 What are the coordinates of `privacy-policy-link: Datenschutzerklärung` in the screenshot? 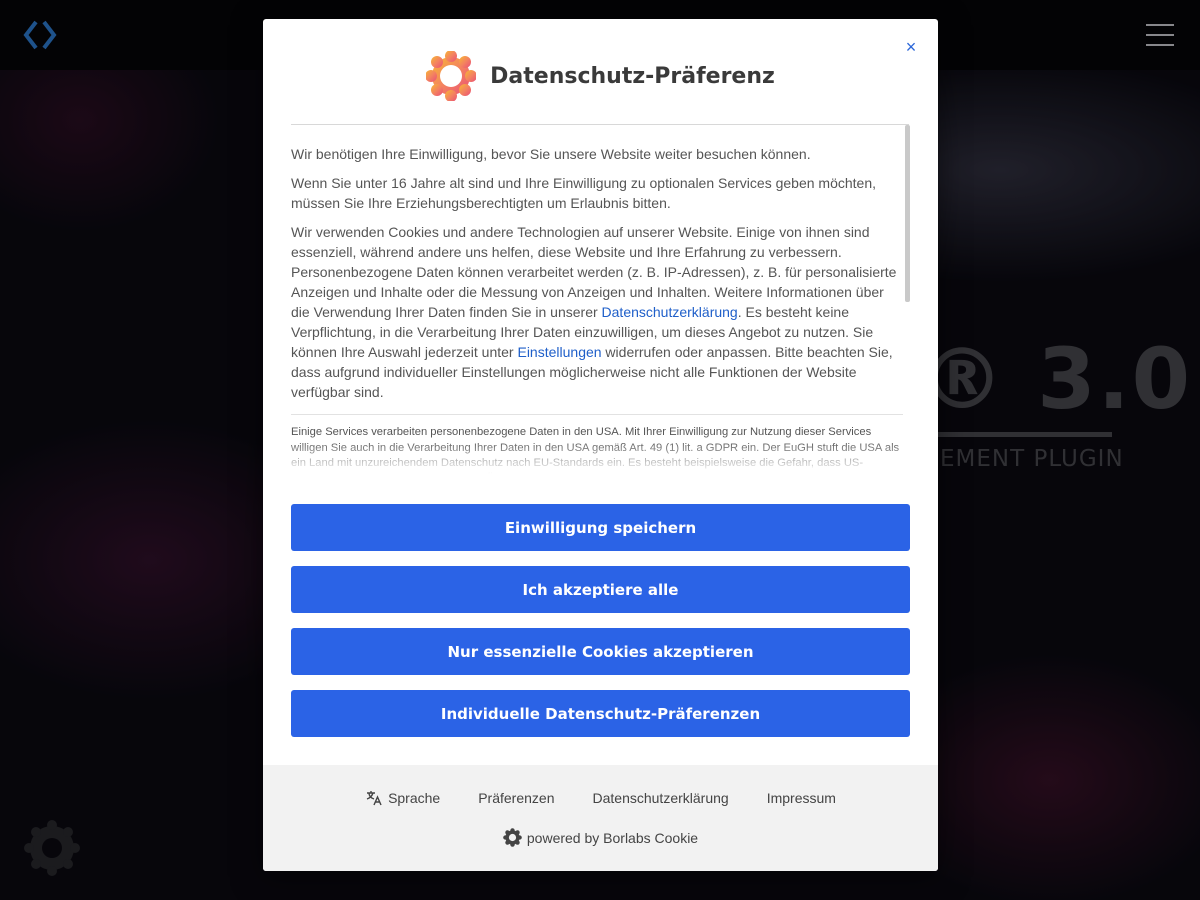 It's located at (670, 312).